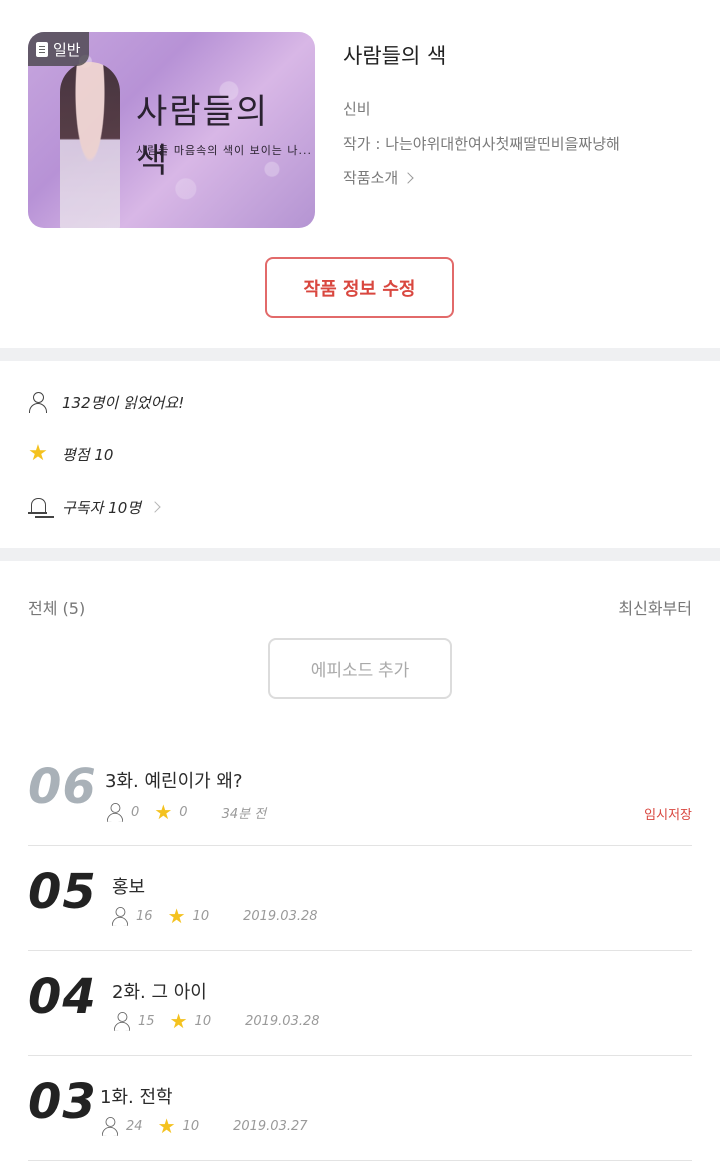 The image size is (720, 1172). What do you see at coordinates (62, 1102) in the screenshot?
I see `episode-number: 03` at bounding box center [62, 1102].